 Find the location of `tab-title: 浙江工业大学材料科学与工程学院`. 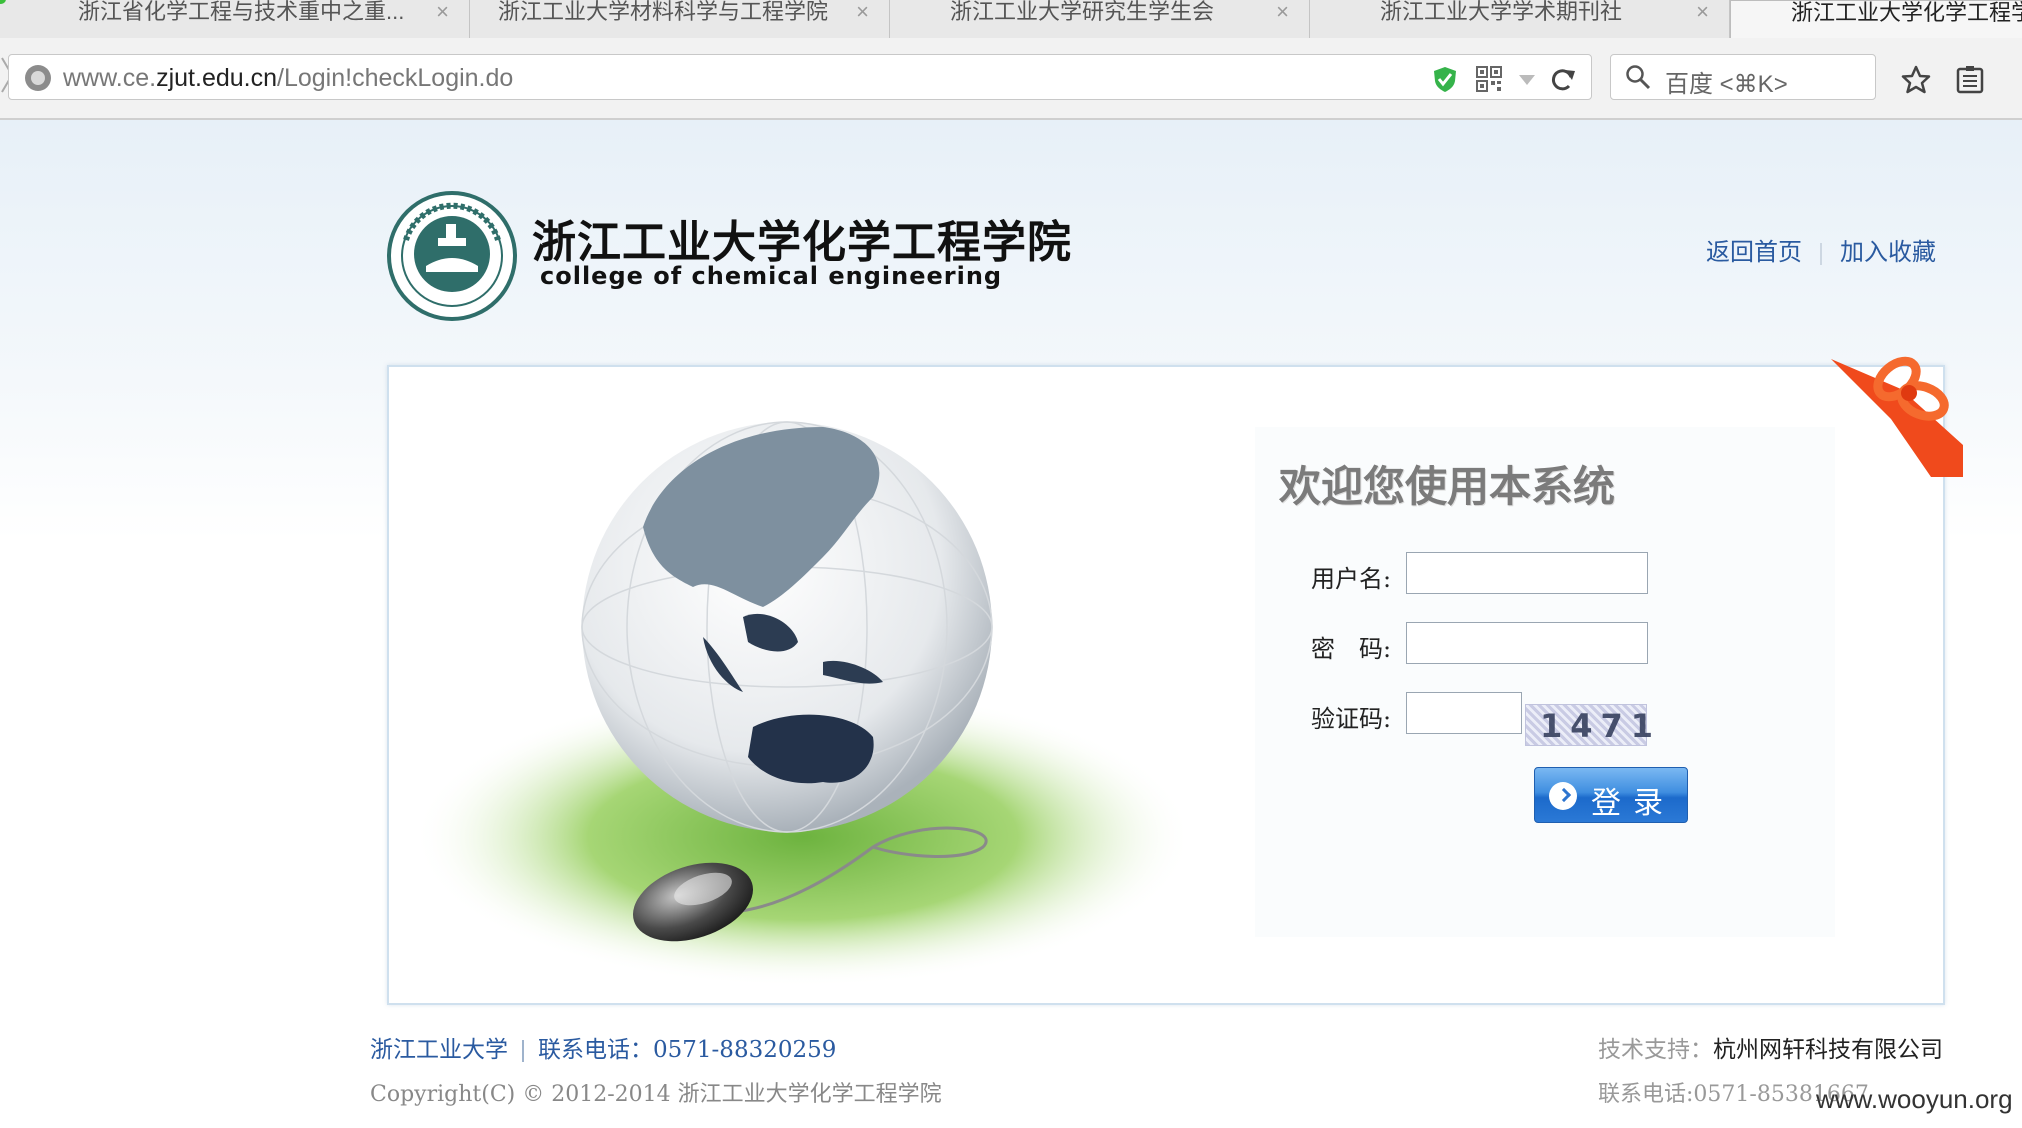

tab-title: 浙江工业大学材料科学与工程学院 is located at coordinates (663, 12).